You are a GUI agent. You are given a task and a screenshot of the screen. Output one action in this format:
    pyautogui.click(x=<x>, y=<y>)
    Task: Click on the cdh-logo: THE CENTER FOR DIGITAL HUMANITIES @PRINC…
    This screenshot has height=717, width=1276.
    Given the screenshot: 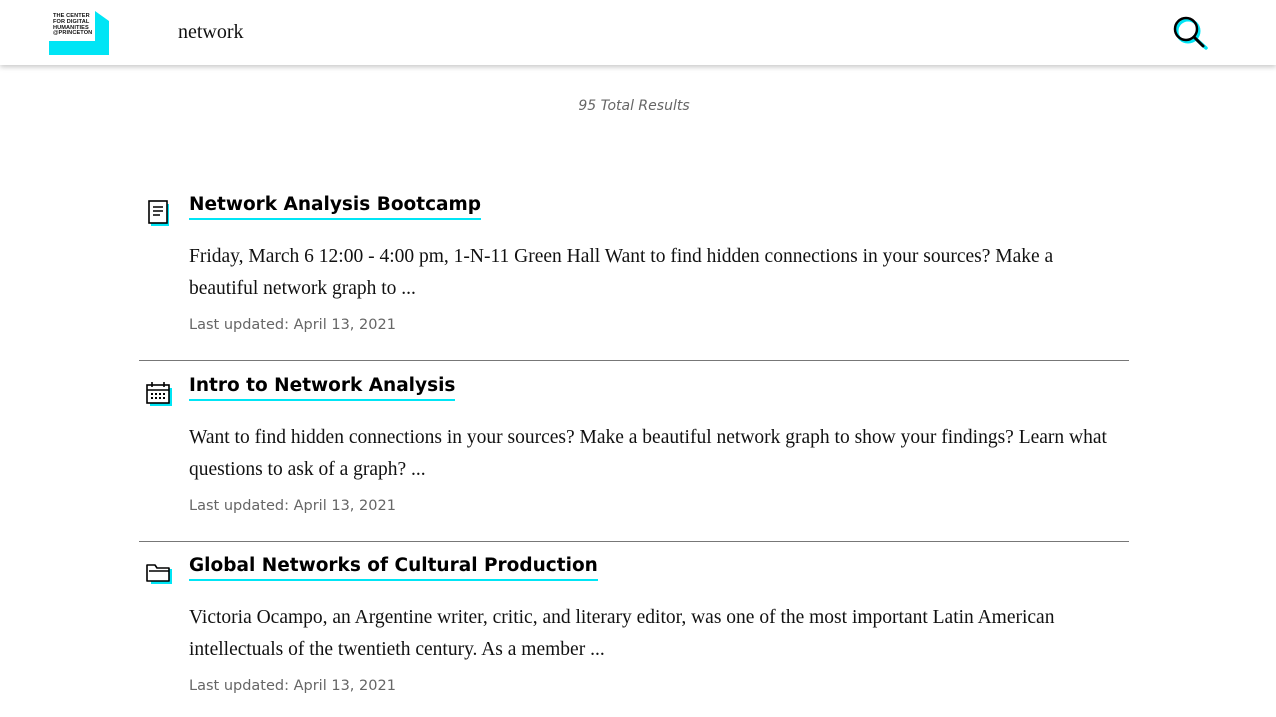 What is the action you would take?
    pyautogui.click(x=79, y=33)
    